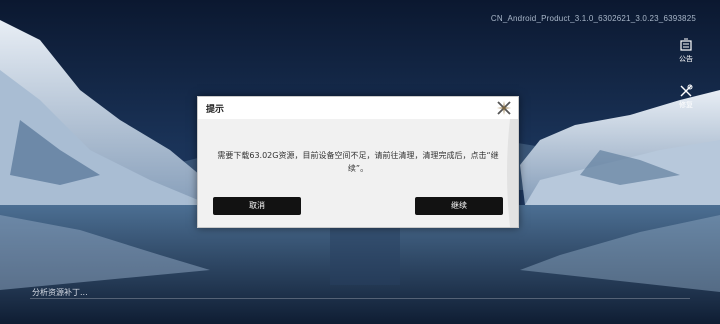 The image size is (720, 324). I want to click on notice-label: 公告, so click(686, 59).